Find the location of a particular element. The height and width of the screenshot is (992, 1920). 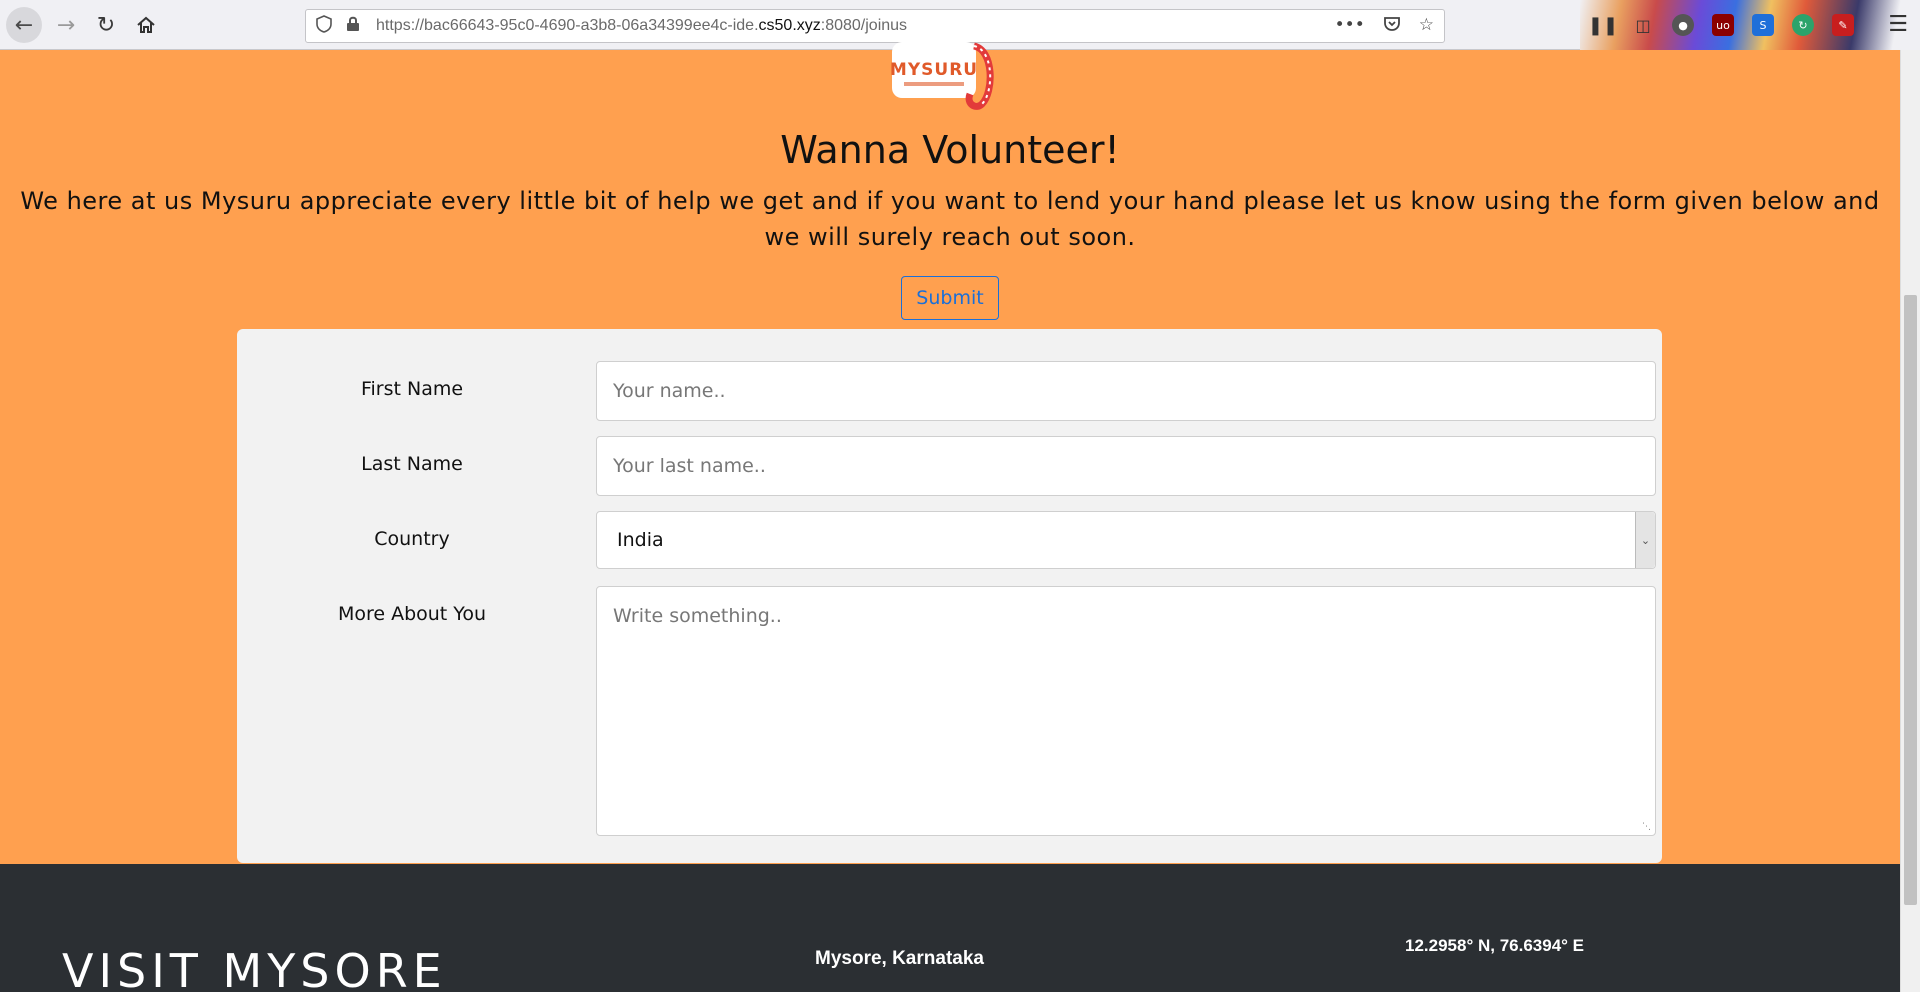

extensions-area: ❚❚ ◫ ● uo S ↻ ✎ ☰ is located at coordinates (1750, 25).